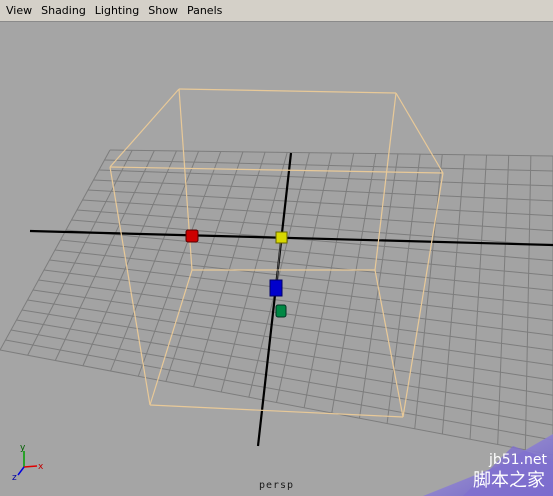 This screenshot has height=496, width=553. What do you see at coordinates (204, 11) in the screenshot?
I see `menu-panels: Panels` at bounding box center [204, 11].